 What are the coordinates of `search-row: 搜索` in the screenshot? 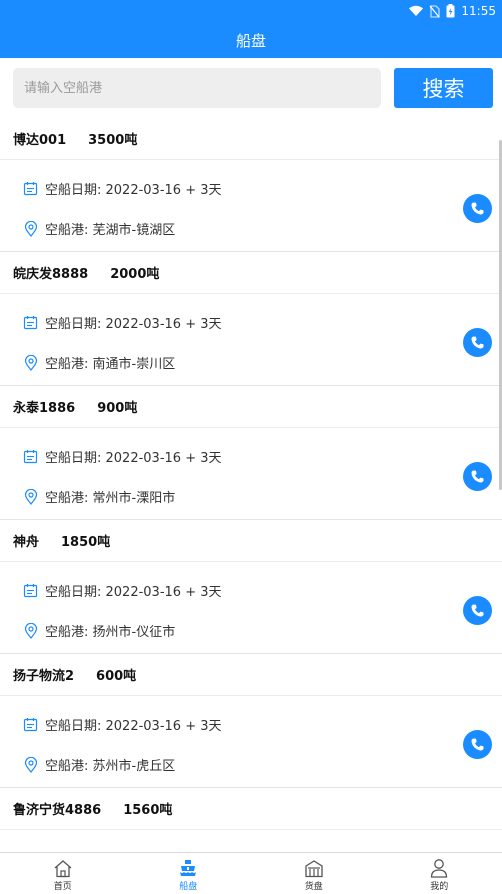 It's located at (251, 88).